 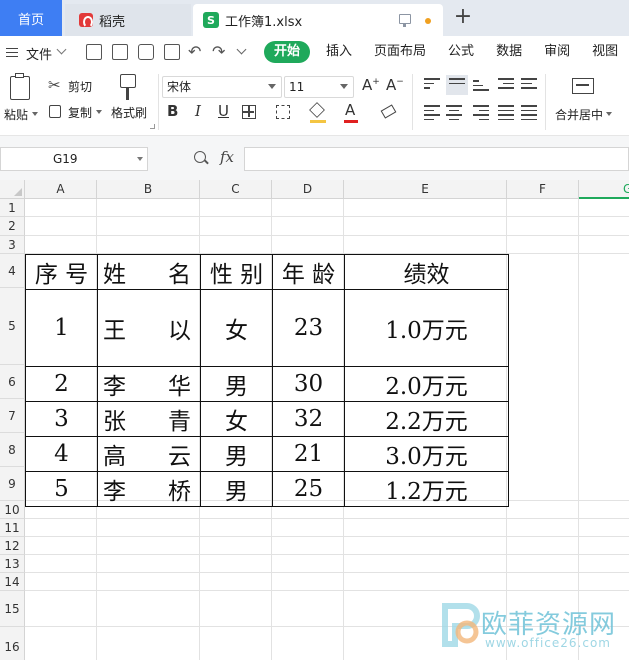 I want to click on select-all-corner, so click(x=12, y=189).